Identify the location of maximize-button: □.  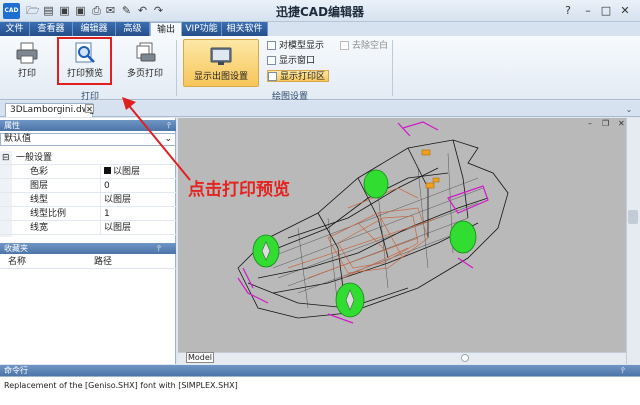
(606, 10).